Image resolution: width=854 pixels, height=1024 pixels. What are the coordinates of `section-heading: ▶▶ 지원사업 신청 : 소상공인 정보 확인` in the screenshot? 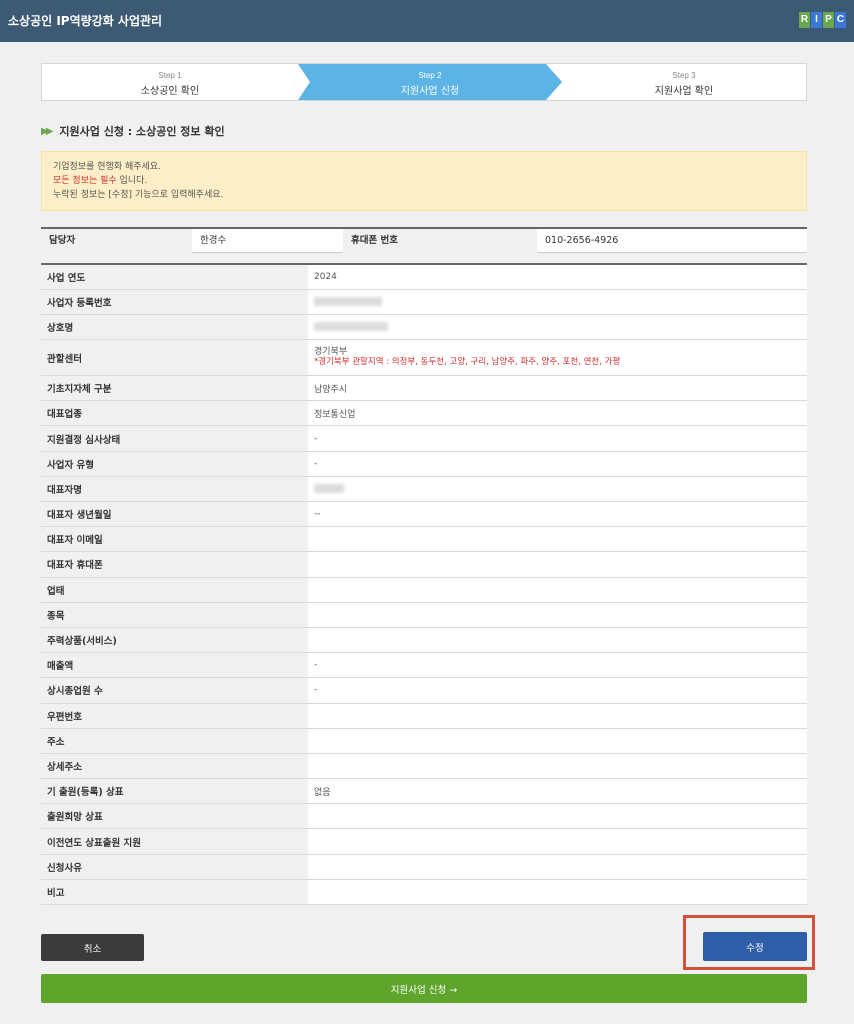 It's located at (133, 131).